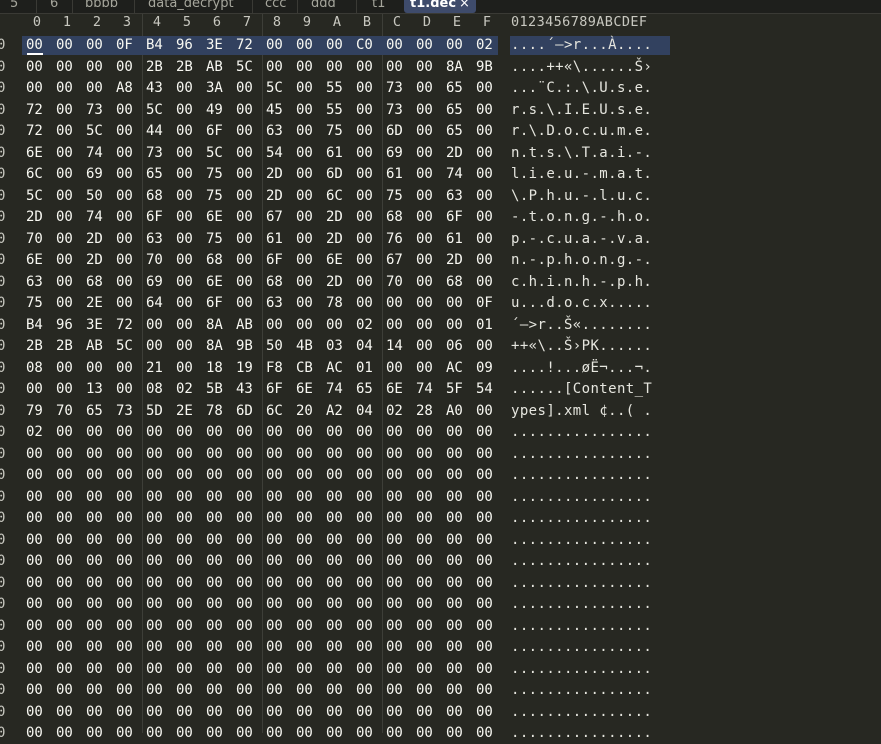  Describe the element at coordinates (98, 282) in the screenshot. I see `hex-byte: 68` at that location.